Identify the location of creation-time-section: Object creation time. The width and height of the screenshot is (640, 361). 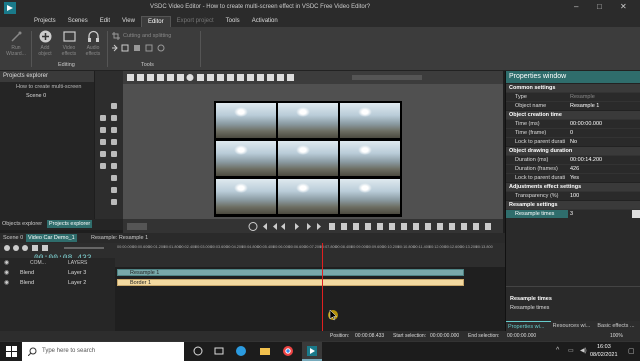
(573, 114).